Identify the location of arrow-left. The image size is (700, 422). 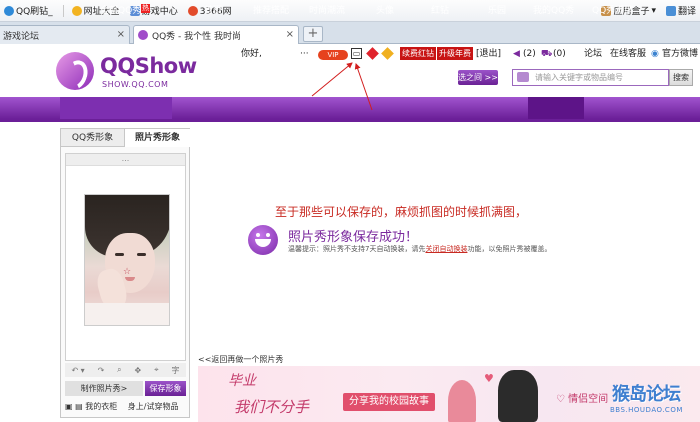
(332, 79).